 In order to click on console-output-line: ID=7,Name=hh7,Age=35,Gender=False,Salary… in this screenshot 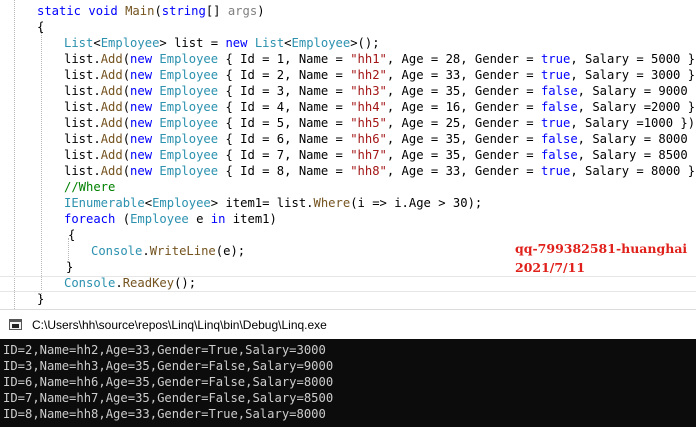, I will do `click(168, 398)`.